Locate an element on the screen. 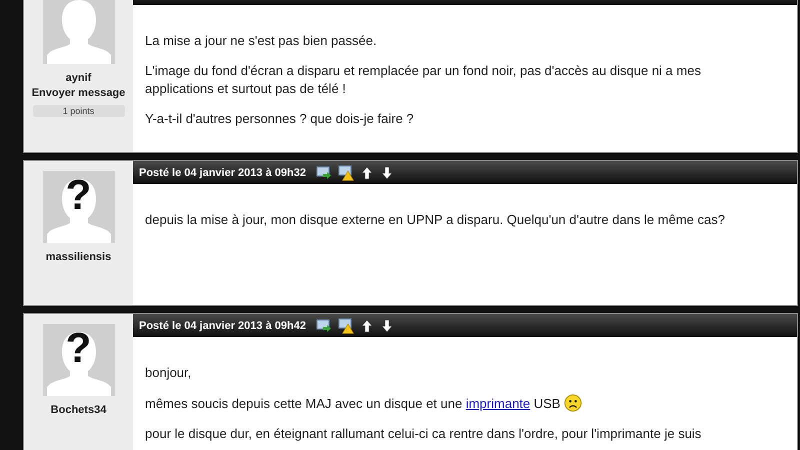  avatar-icon is located at coordinates (78, 32).